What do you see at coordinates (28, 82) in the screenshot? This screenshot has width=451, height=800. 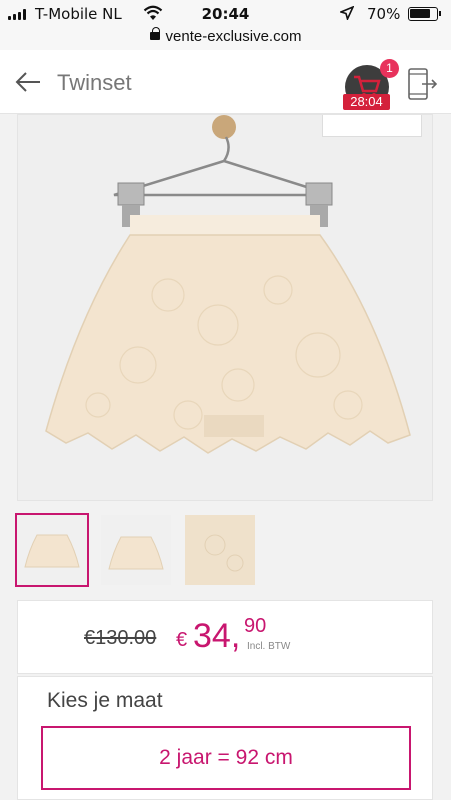 I see `back-arrow-icon` at bounding box center [28, 82].